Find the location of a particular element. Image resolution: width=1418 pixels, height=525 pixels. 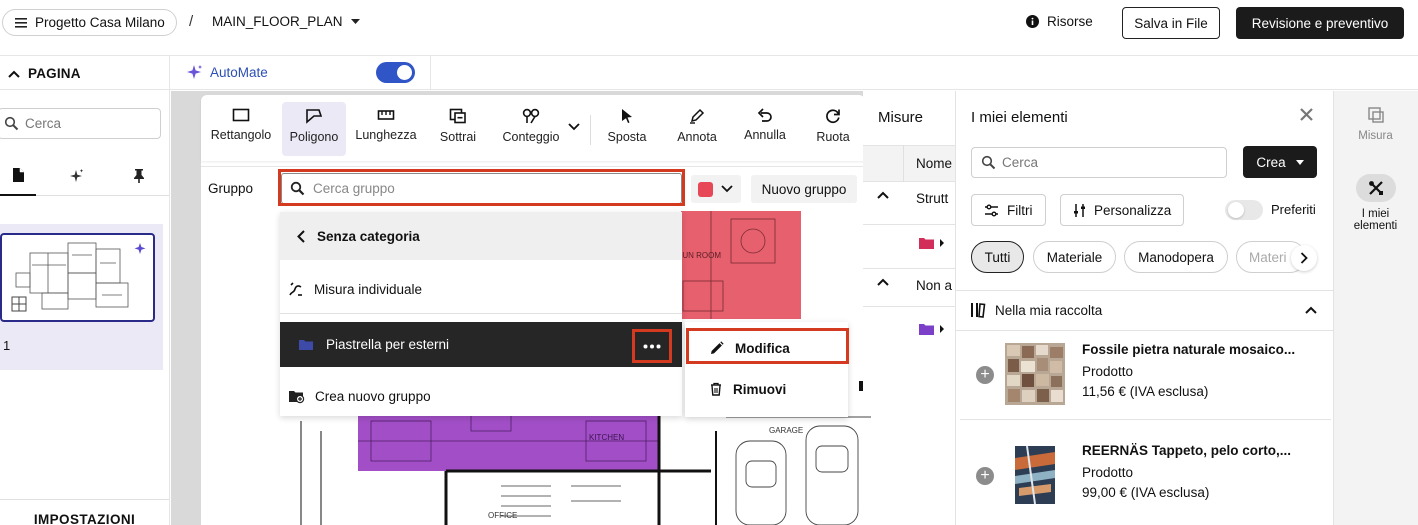

tool-subtract: Sottrai is located at coordinates (458, 129).